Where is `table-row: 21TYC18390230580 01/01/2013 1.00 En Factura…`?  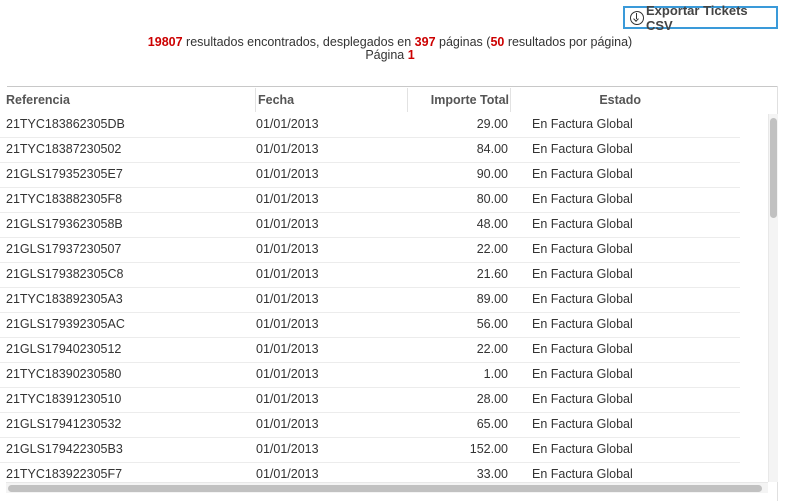 table-row: 21TYC18390230580 01/01/2013 1.00 En Factura… is located at coordinates (370, 375).